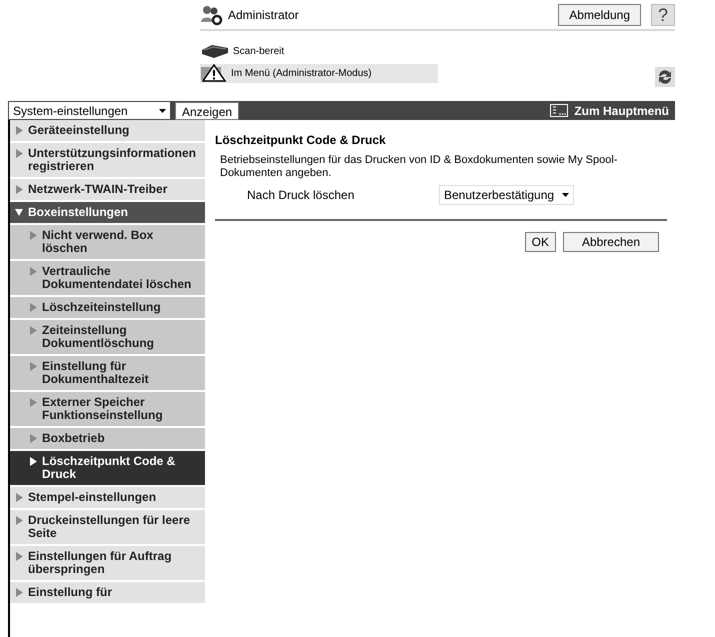 The width and height of the screenshot is (715, 637). Describe the element at coordinates (107, 338) in the screenshot. I see `sidebar-item: Zeiteinstellung Dokumentlöschung` at that location.